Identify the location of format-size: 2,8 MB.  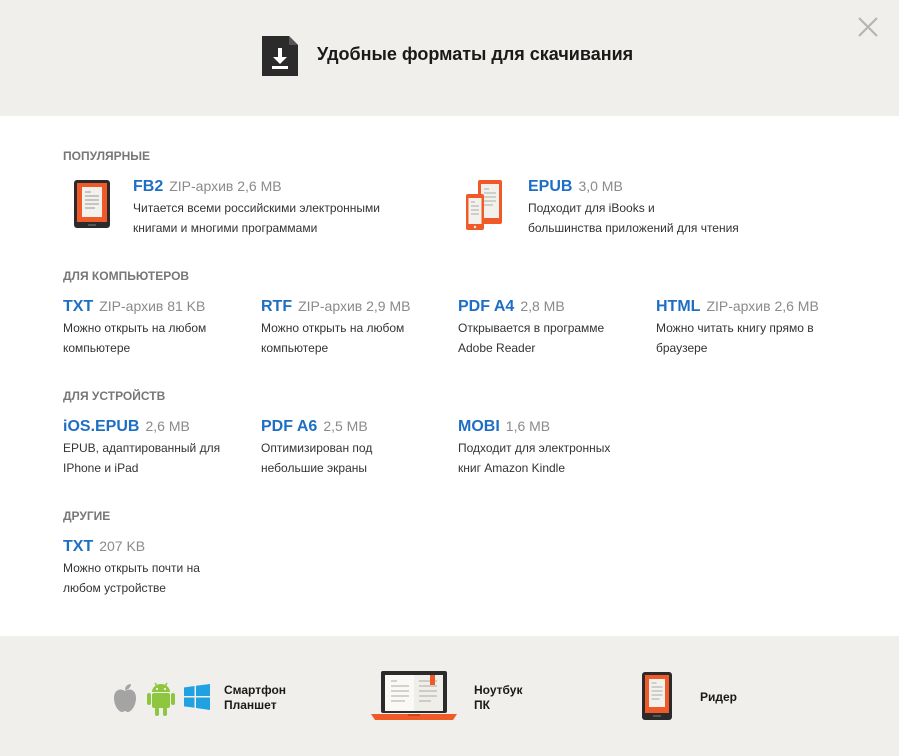
(542, 306).